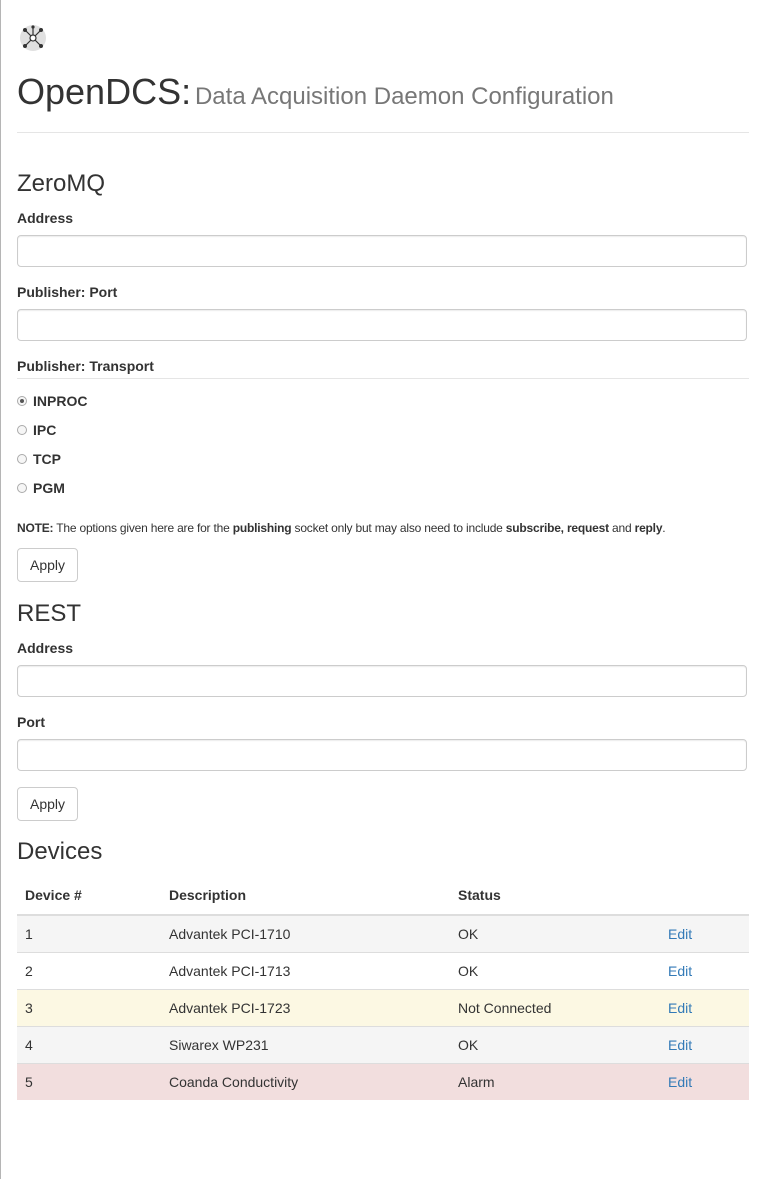 Image resolution: width=765 pixels, height=1179 pixels. I want to click on table-row: 5 Coanda Conductivity Alarm Edit, so click(383, 1081).